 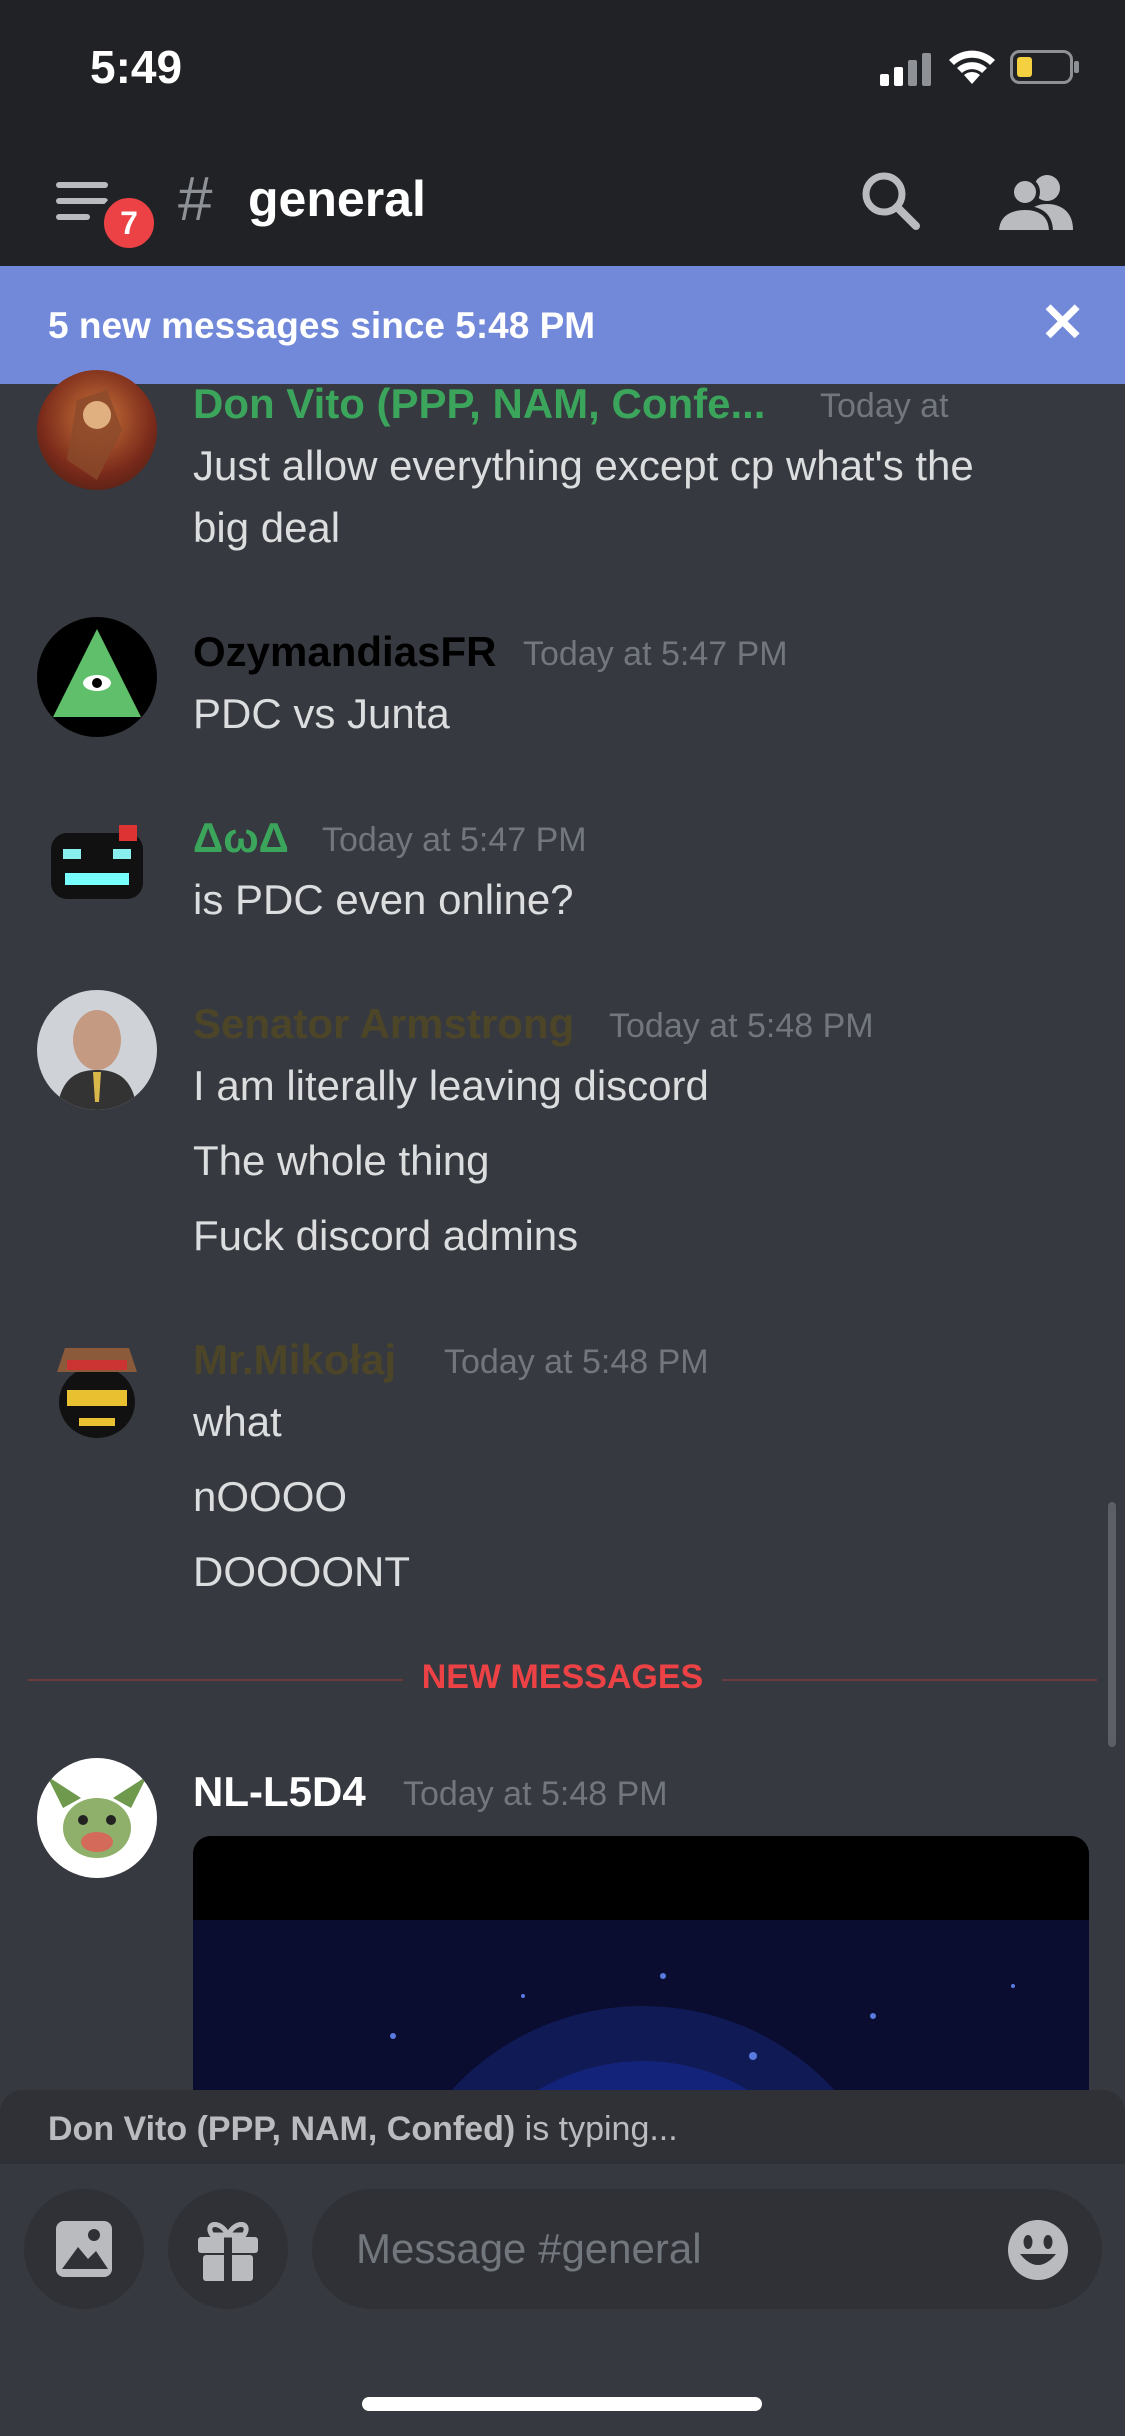 What do you see at coordinates (562, 203) in the screenshot?
I see `channel-header` at bounding box center [562, 203].